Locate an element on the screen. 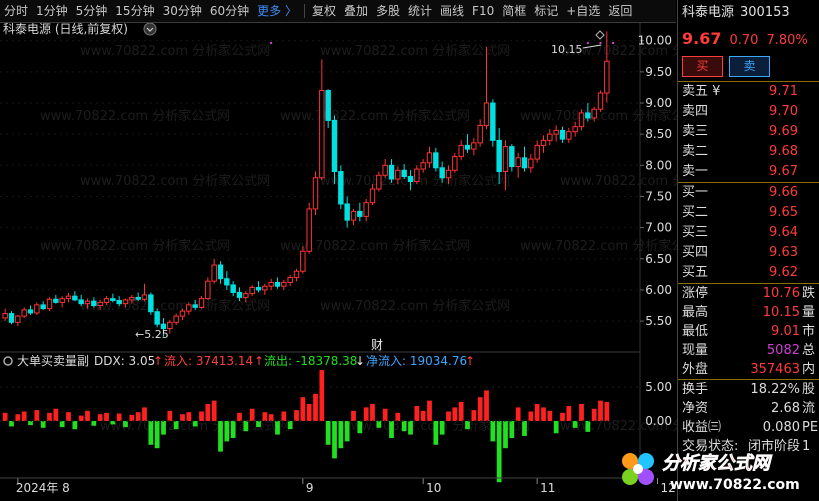  bid-book: 买一 9.66 买二 9.65 买三 9.64 买四 9.63 买五 9.62 is located at coordinates (748, 233).